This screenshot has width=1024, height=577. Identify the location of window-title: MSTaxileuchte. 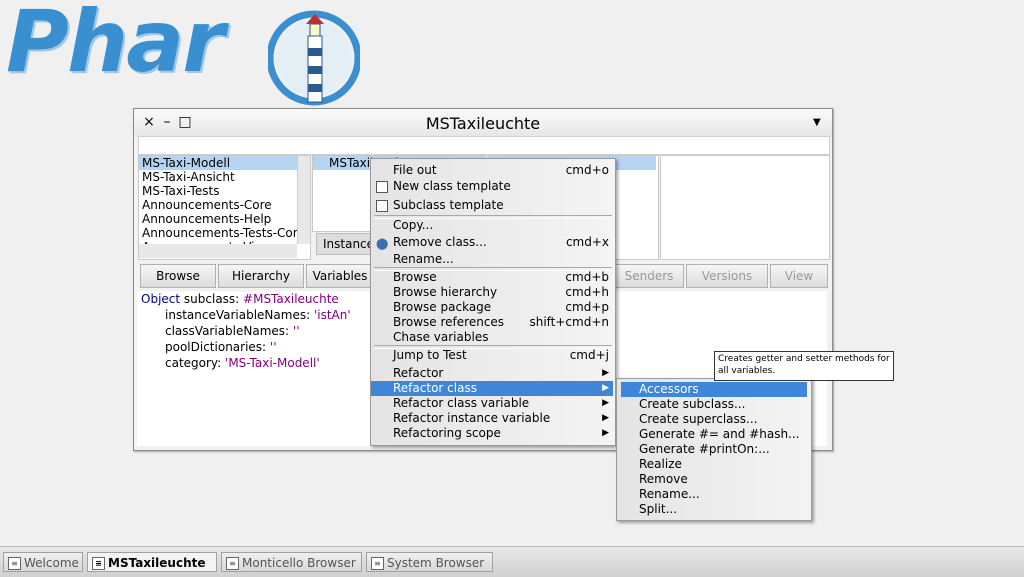
(483, 123).